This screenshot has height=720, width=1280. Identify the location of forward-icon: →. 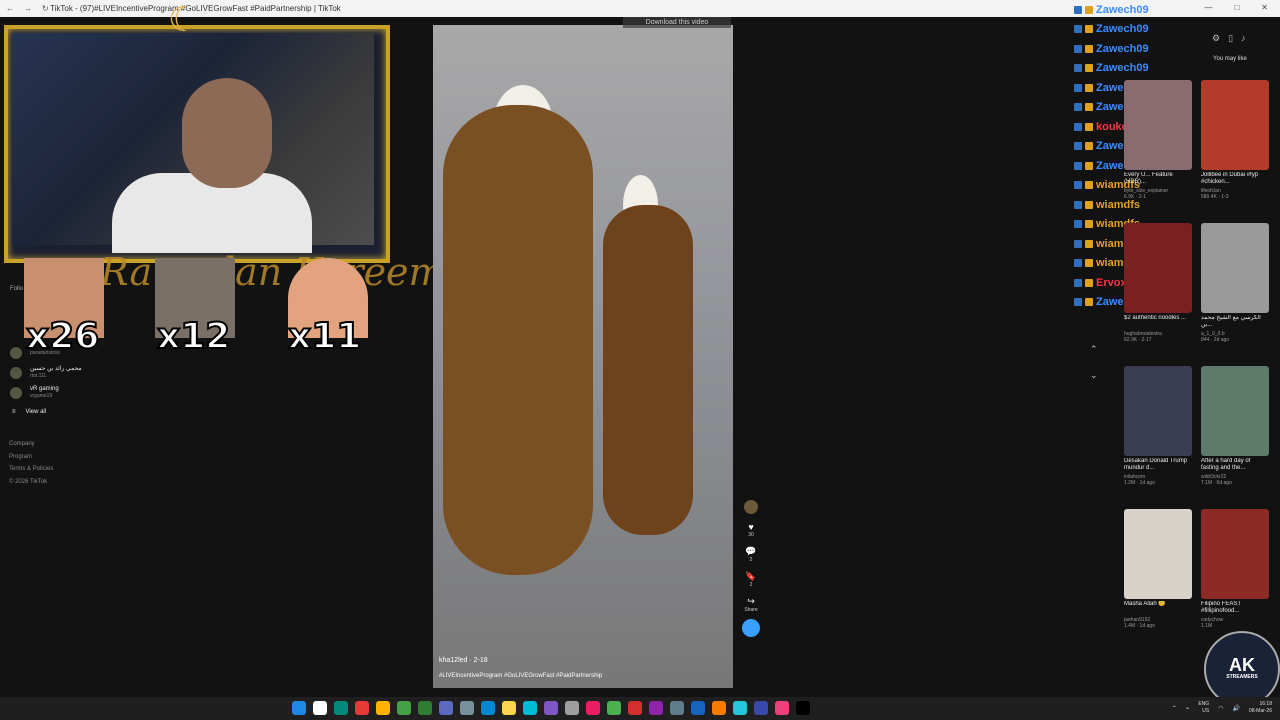
(28, 8).